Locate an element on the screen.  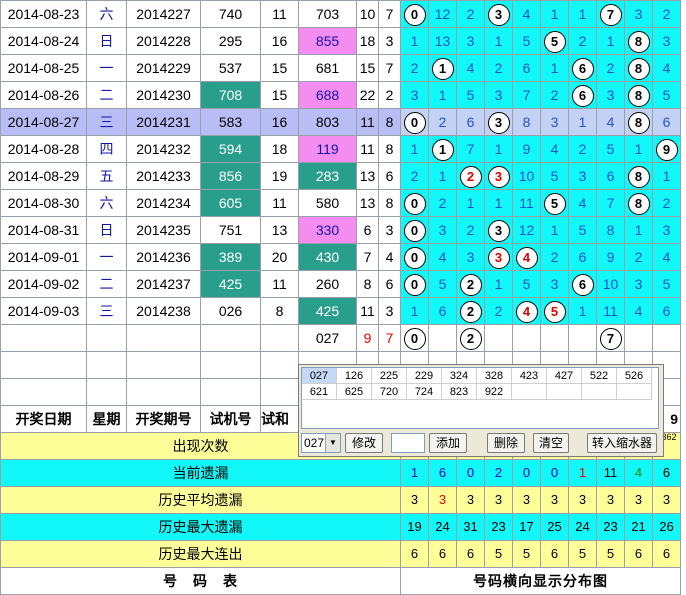
clear-button: 清空 is located at coordinates (551, 443).